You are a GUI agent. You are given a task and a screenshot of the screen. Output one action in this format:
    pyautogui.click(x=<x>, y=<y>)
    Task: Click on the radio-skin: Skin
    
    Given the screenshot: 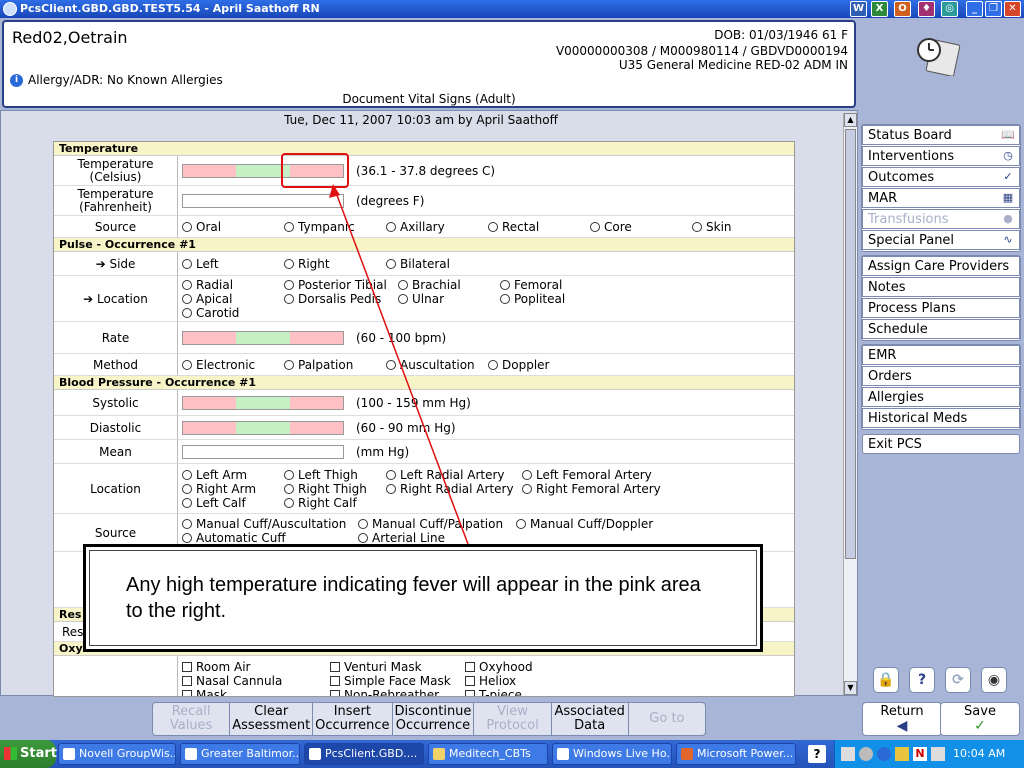 What is the action you would take?
    pyautogui.click(x=712, y=227)
    